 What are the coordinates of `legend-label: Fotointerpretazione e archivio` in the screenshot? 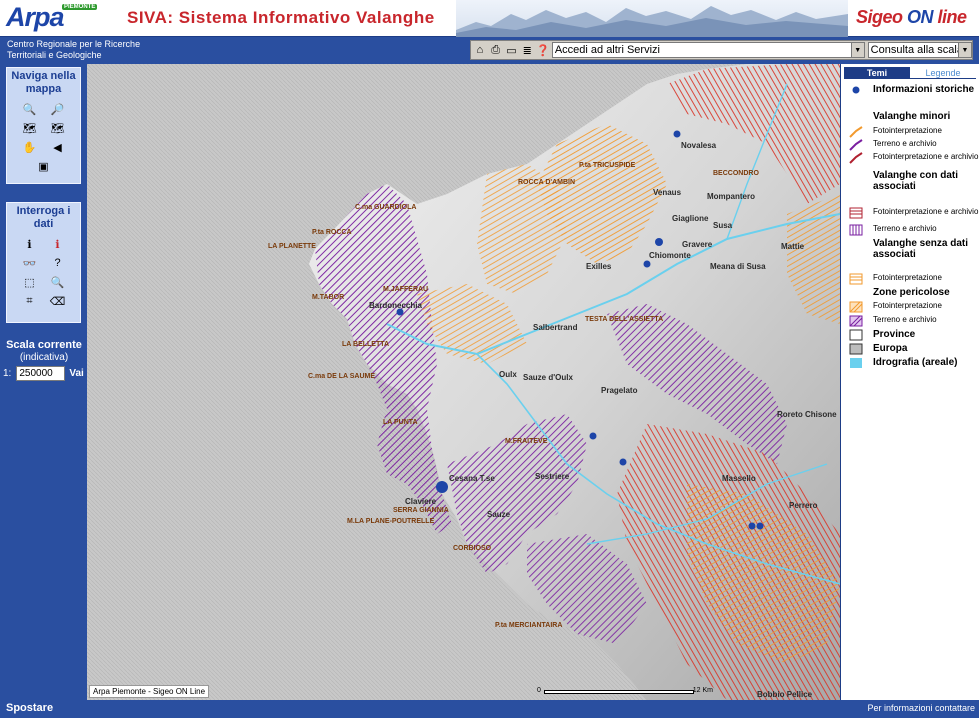 It's located at (926, 211).